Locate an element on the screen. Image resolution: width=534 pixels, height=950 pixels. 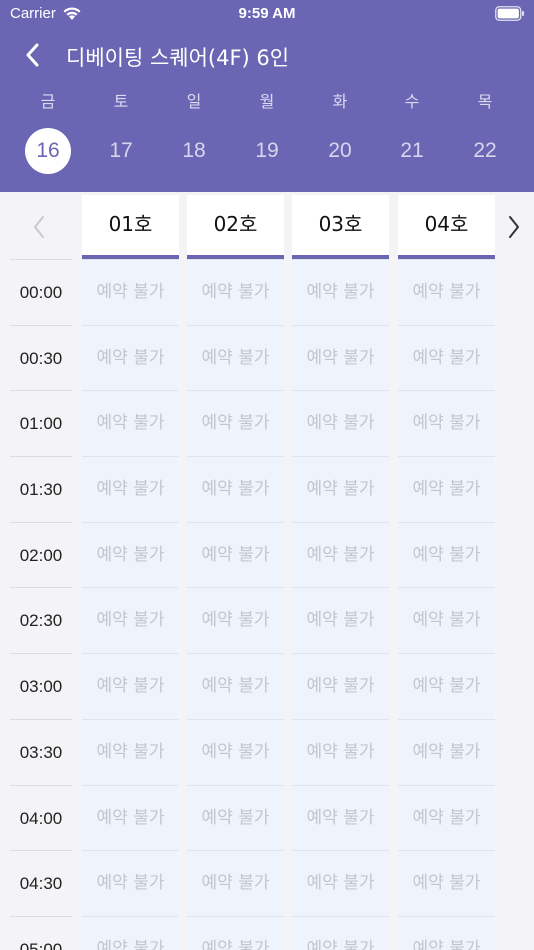
time-label: 03:00 is located at coordinates (41, 686).